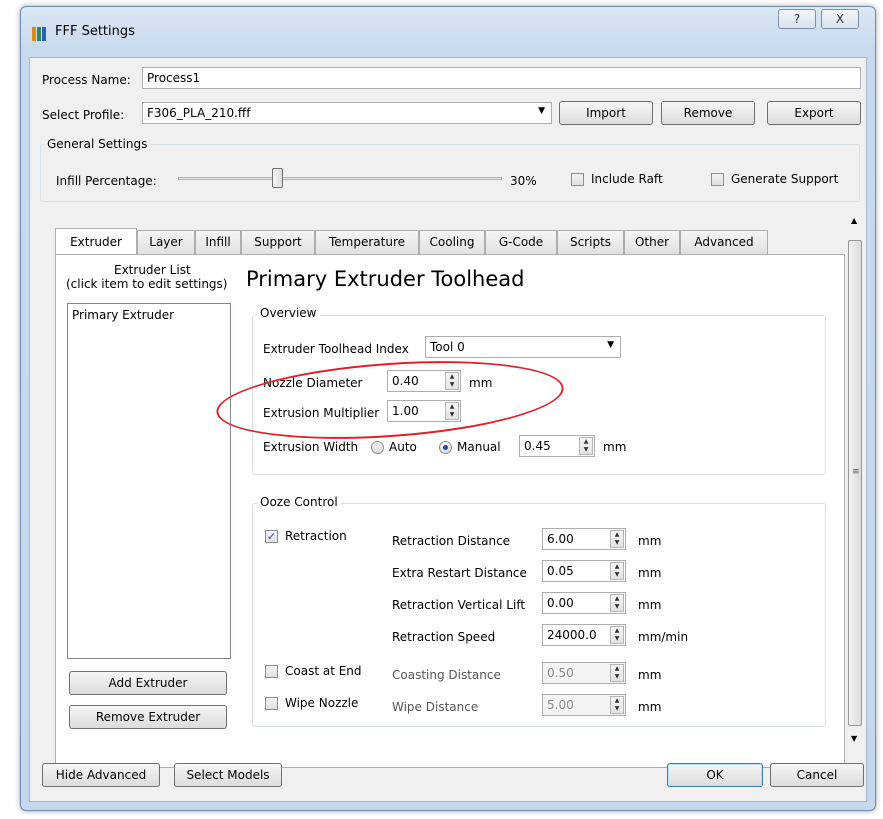 The image size is (883, 819). What do you see at coordinates (96, 241) in the screenshot?
I see `tab-extruder: Extruder` at bounding box center [96, 241].